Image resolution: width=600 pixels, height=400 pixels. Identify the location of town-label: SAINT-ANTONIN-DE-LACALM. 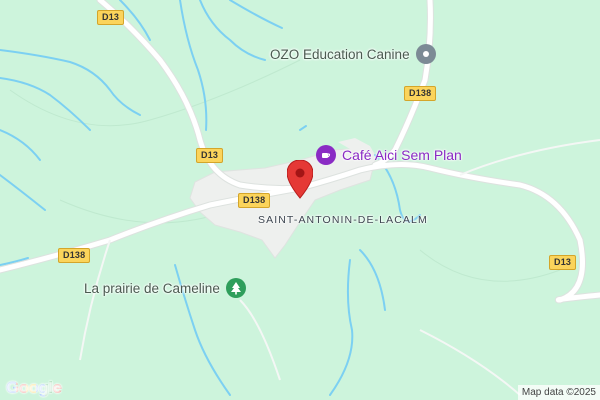
(343, 220).